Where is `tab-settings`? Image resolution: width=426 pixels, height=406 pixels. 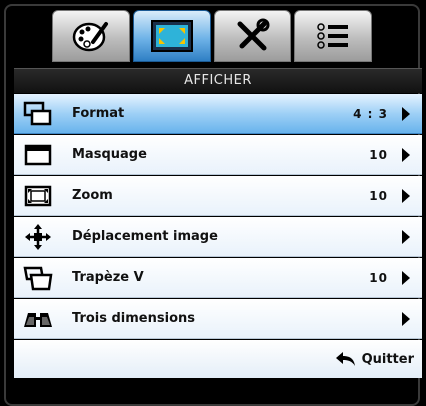
tab-settings is located at coordinates (252, 36).